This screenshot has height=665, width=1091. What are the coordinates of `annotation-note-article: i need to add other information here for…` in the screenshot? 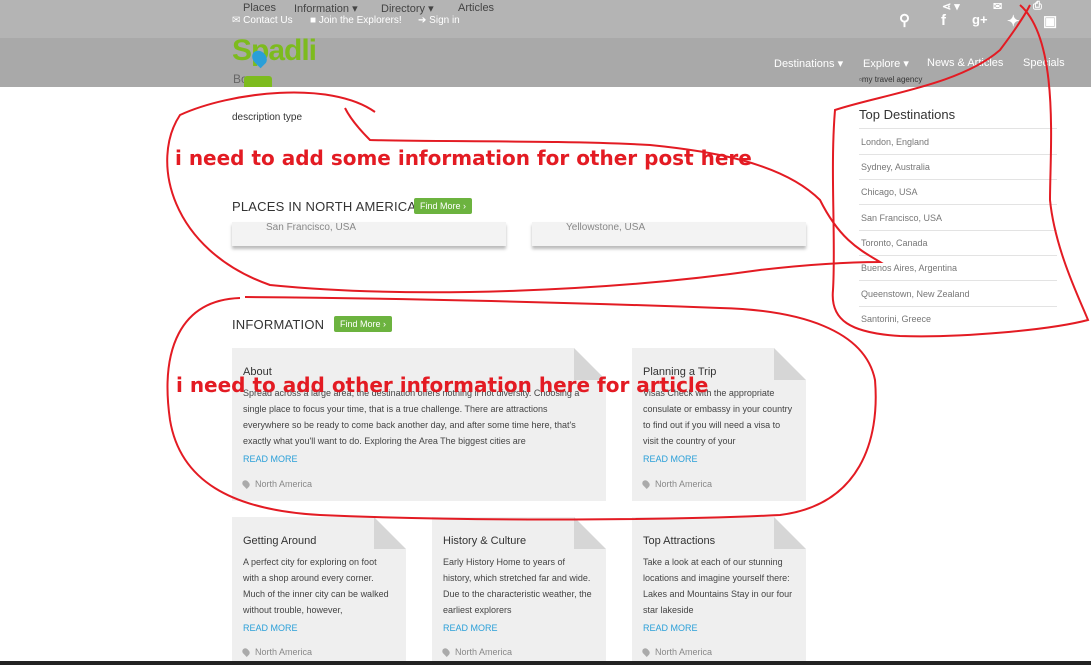 It's located at (442, 385).